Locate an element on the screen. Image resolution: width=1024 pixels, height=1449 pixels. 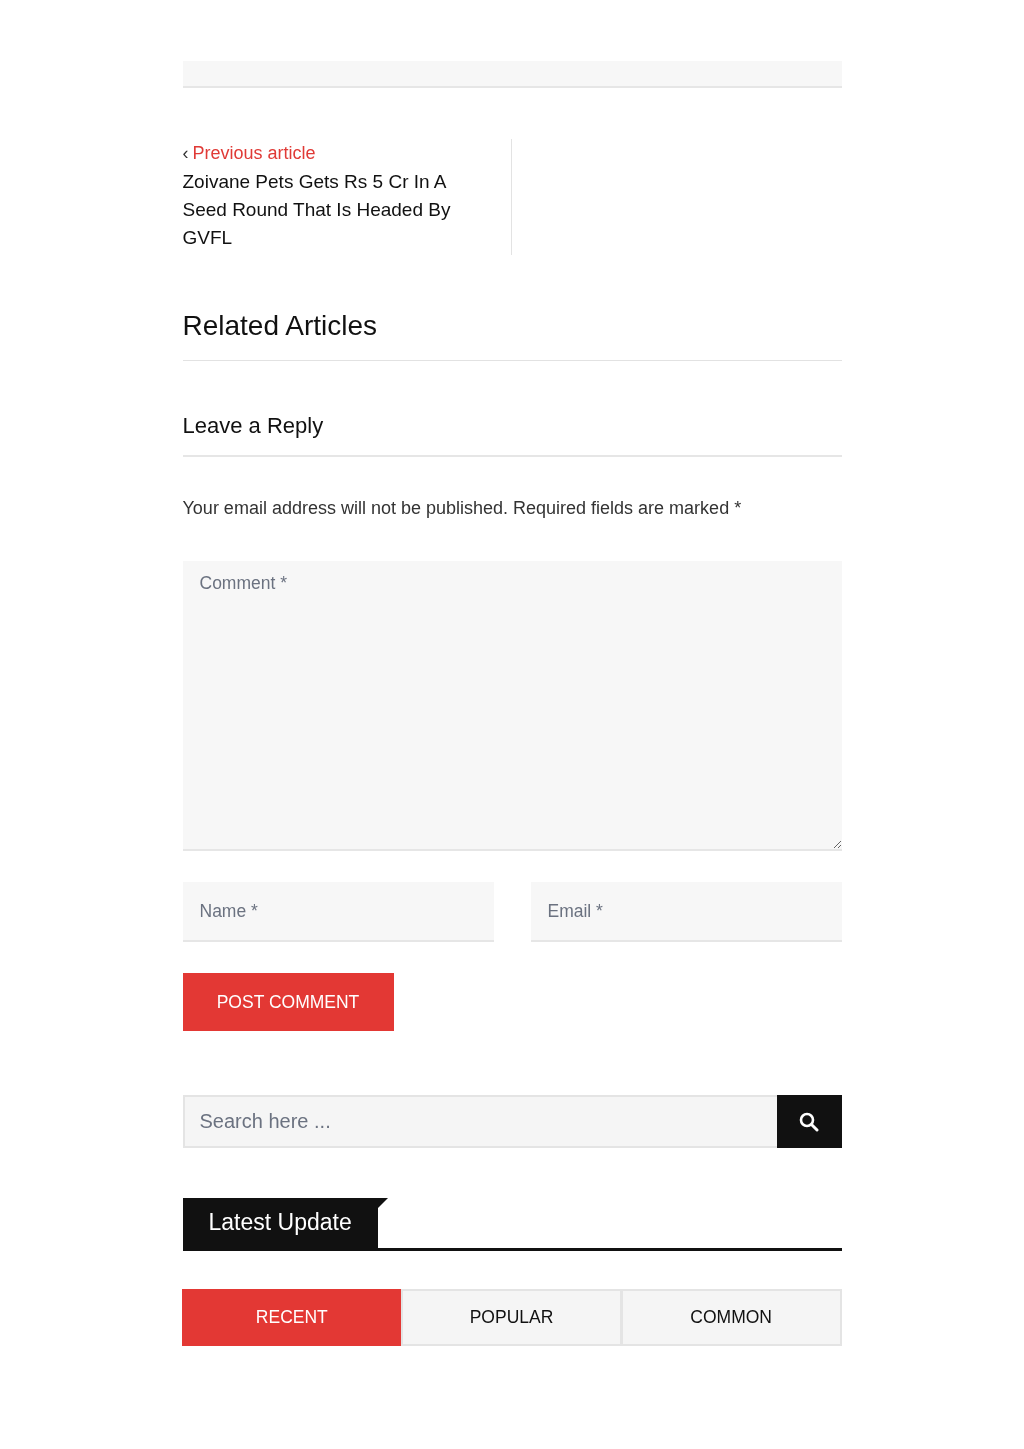
notice-text: Your email address will not be published. Required fields are marked * is located at coordinates (462, 508).